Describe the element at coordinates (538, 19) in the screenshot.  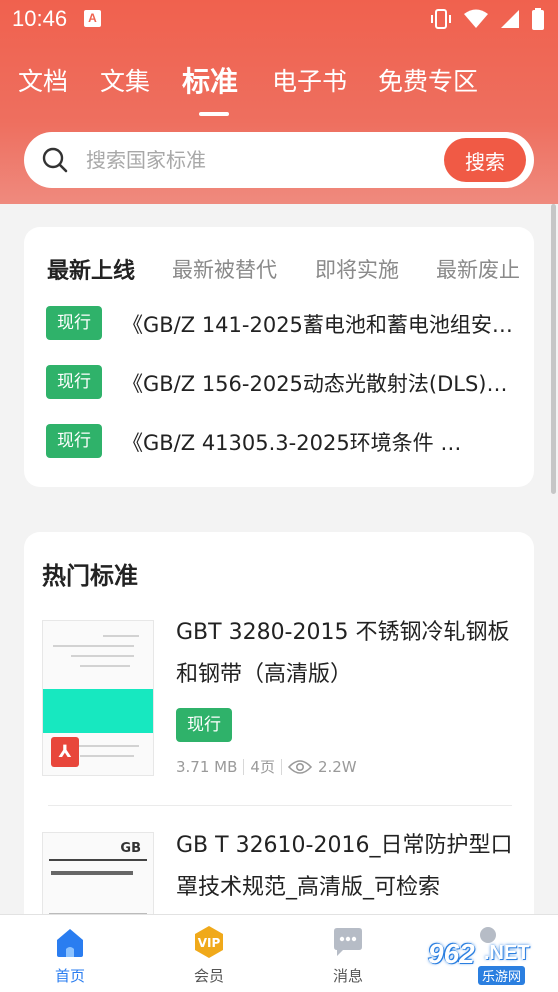
I see `battery-icon` at that location.